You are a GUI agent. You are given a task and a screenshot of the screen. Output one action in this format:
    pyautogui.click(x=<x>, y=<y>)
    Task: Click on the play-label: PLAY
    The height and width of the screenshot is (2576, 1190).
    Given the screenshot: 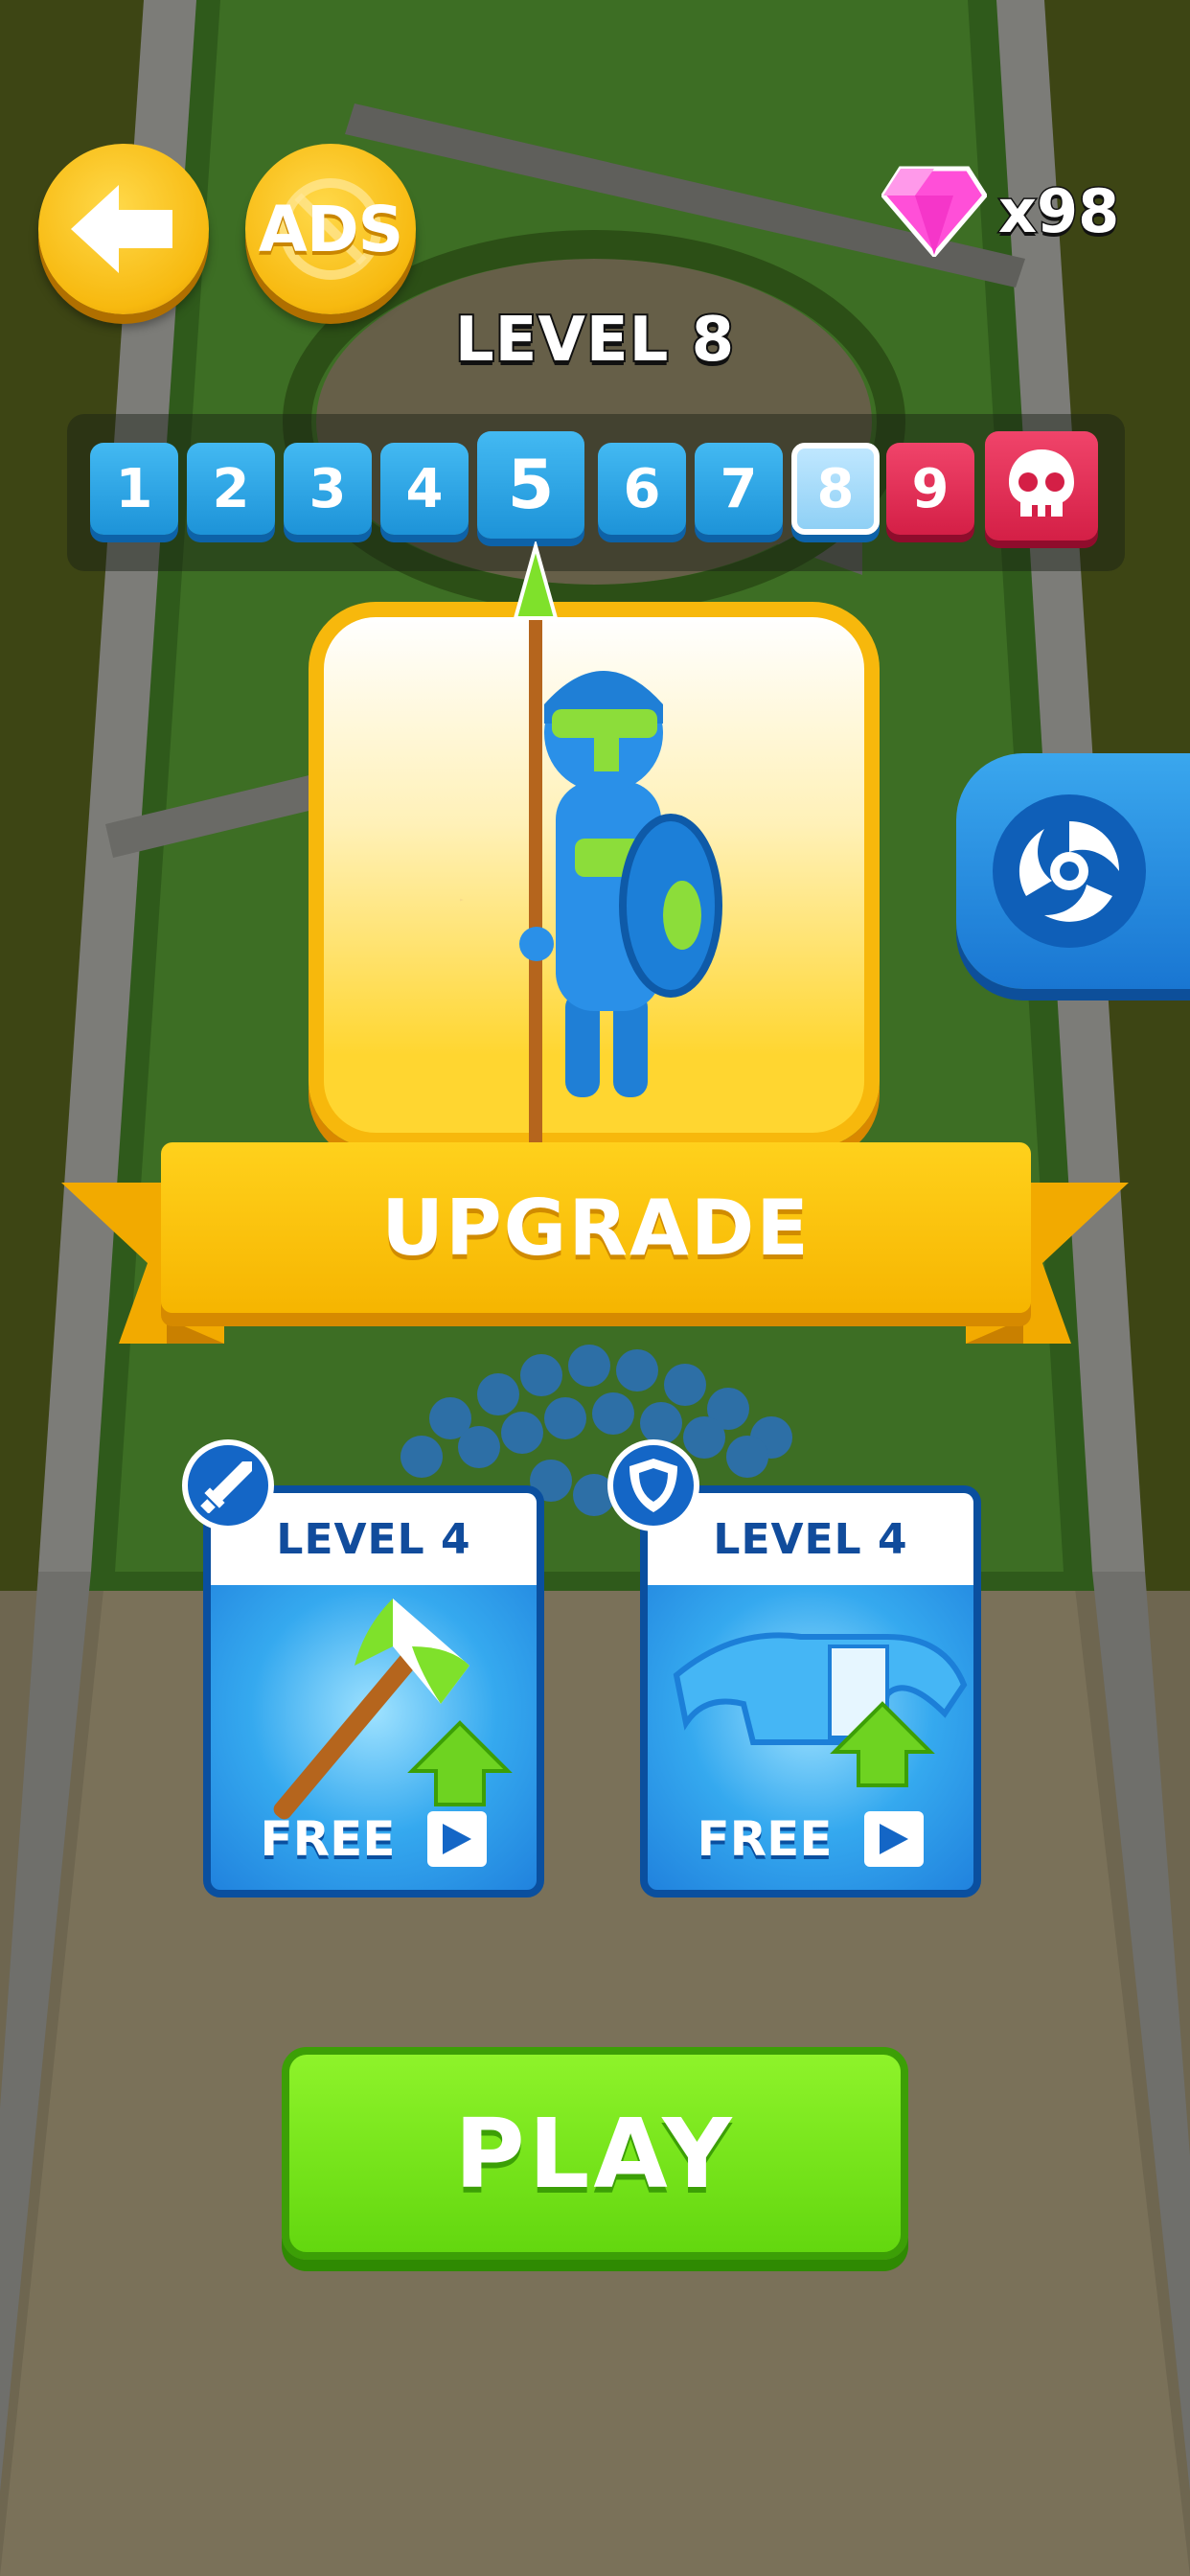 What is the action you would take?
    pyautogui.click(x=595, y=2153)
    